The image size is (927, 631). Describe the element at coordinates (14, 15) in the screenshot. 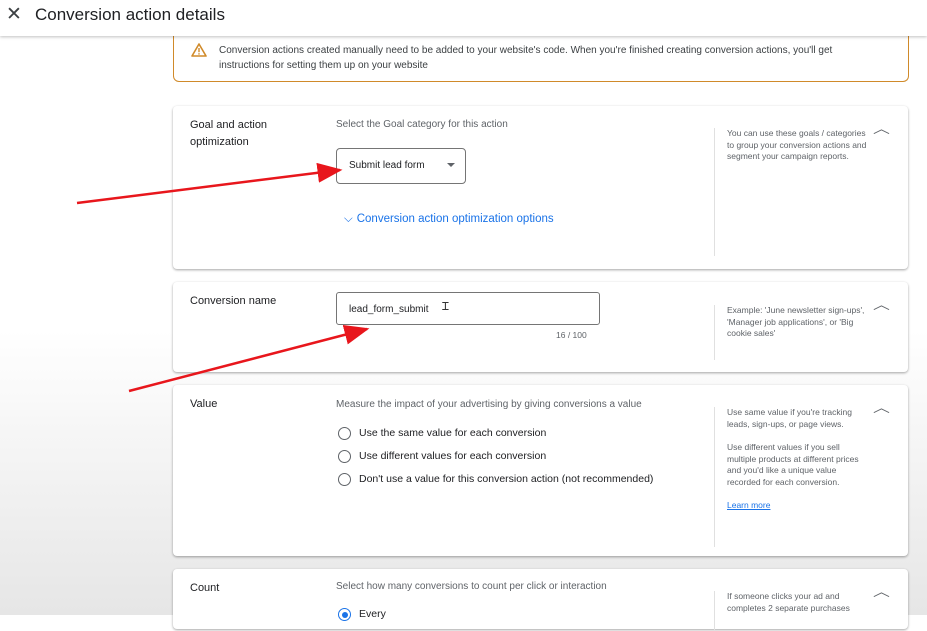

I see `close-icon: ✕` at that location.